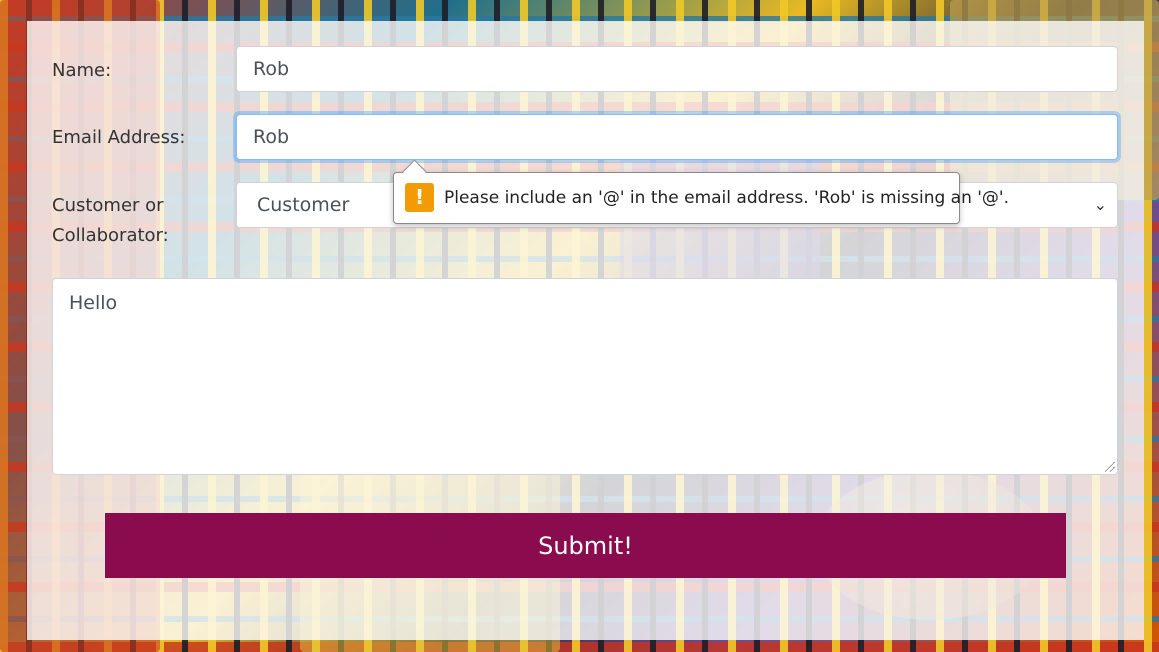  I want to click on select-value: Customer, so click(303, 205).